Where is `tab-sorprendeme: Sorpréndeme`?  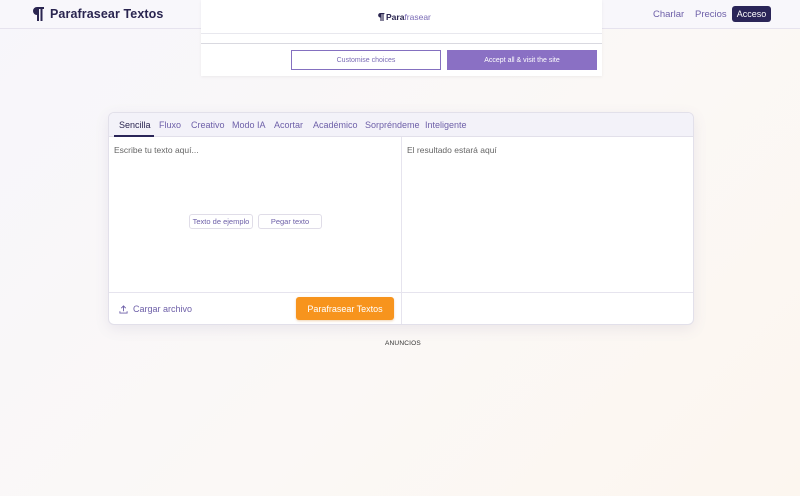 tab-sorprendeme: Sorpréndeme is located at coordinates (392, 125).